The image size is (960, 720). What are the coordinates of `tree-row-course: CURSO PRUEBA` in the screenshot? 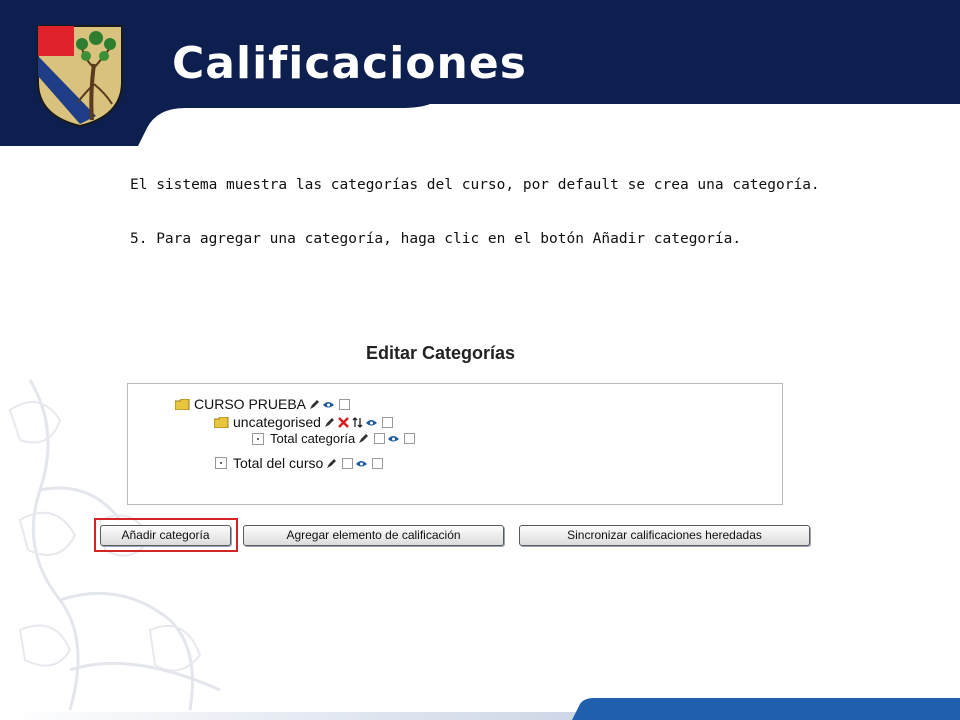 It's located at (263, 404).